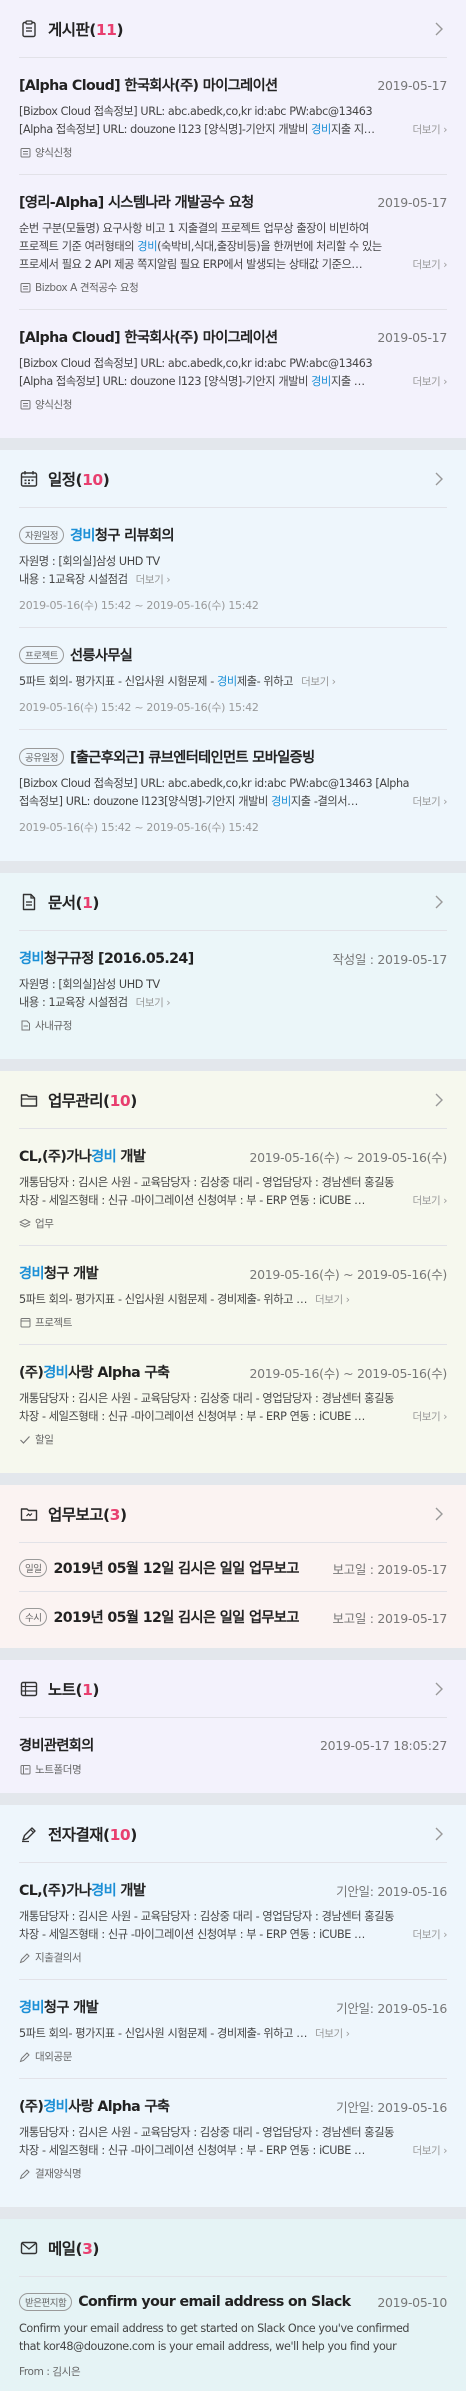 This screenshot has width=466, height=2391. Describe the element at coordinates (25, 1224) in the screenshot. I see `layers-icon` at that location.